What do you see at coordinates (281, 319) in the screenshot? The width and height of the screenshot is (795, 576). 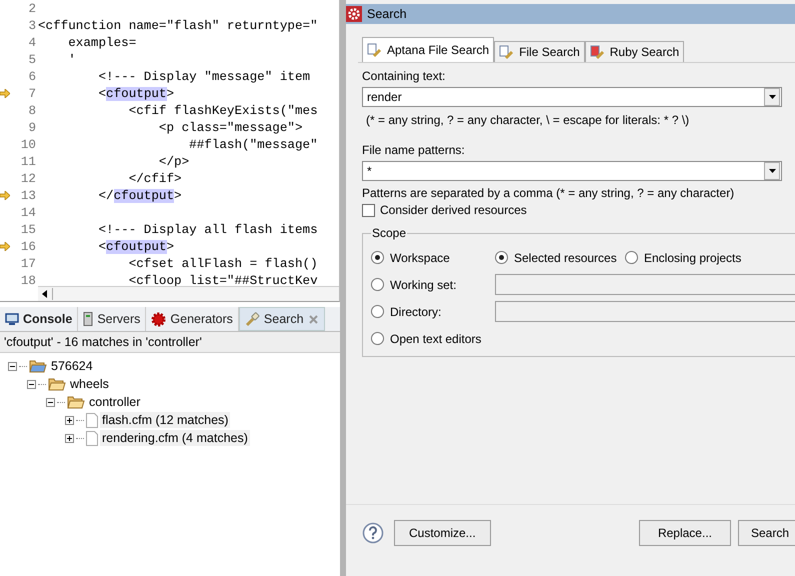 I see `view-tab: Search` at bounding box center [281, 319].